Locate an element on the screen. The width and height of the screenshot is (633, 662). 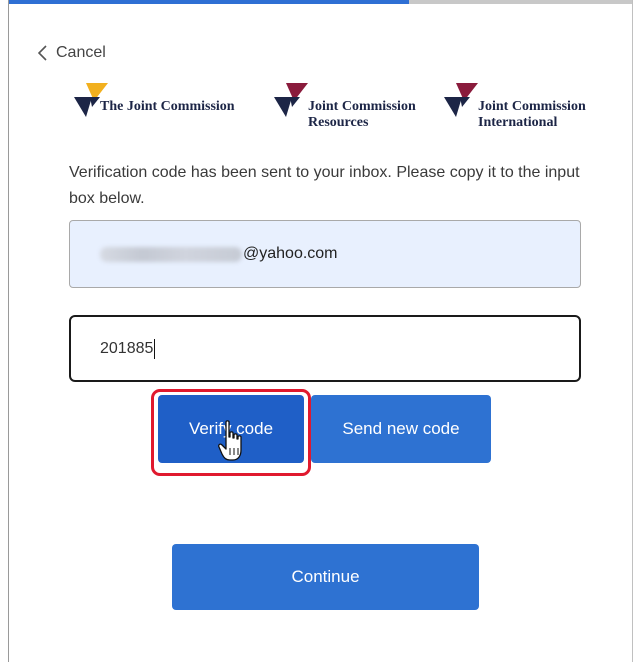
jc-international-logo: Joint Commission International is located at coordinates (515, 107).